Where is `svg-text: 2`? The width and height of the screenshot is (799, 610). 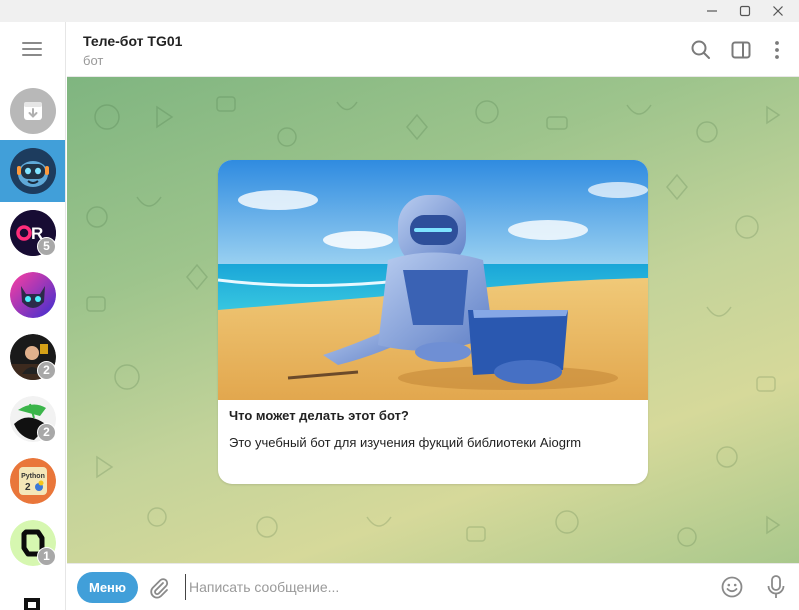
svg-text: 2 is located at coordinates (28, 487).